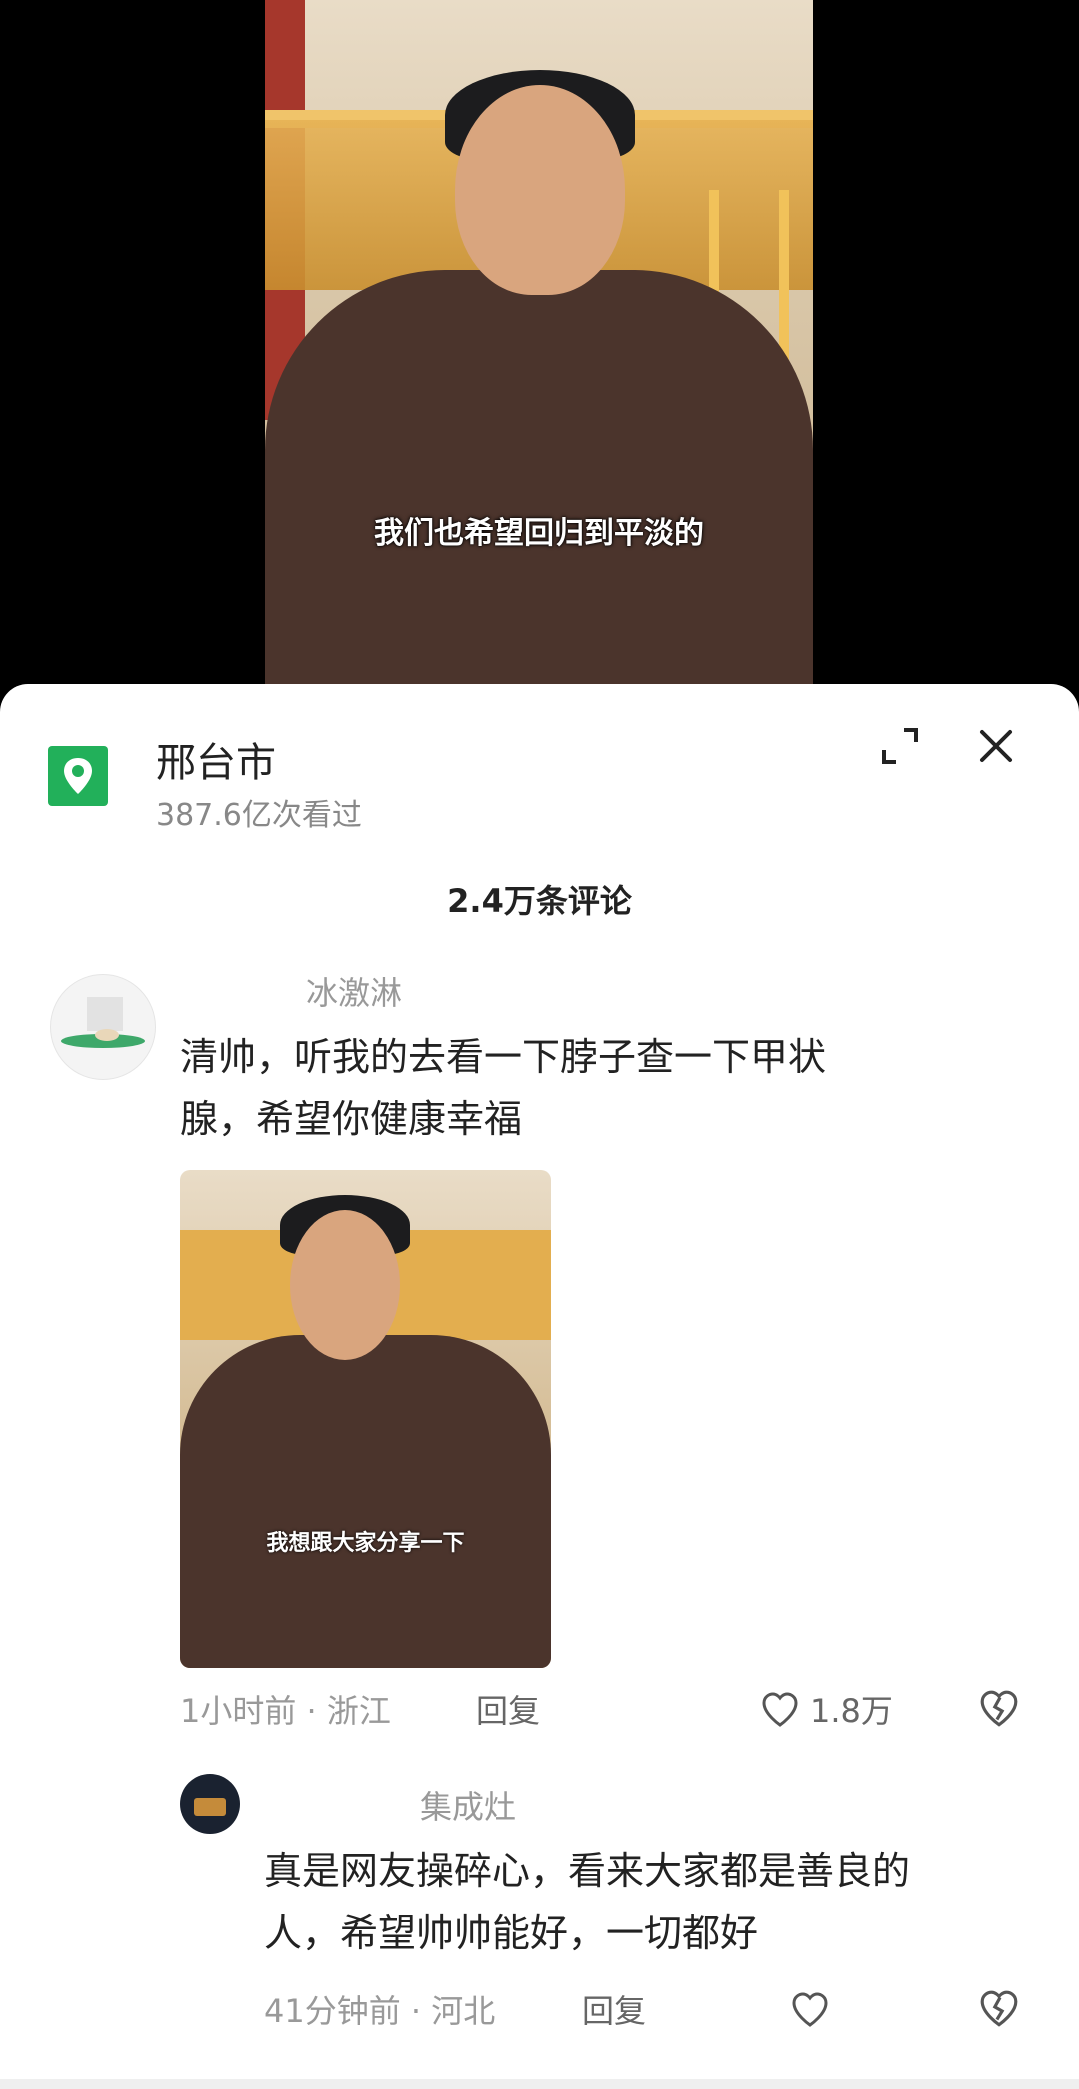 The height and width of the screenshot is (2089, 1079). What do you see at coordinates (996, 746) in the screenshot?
I see `close-icon` at bounding box center [996, 746].